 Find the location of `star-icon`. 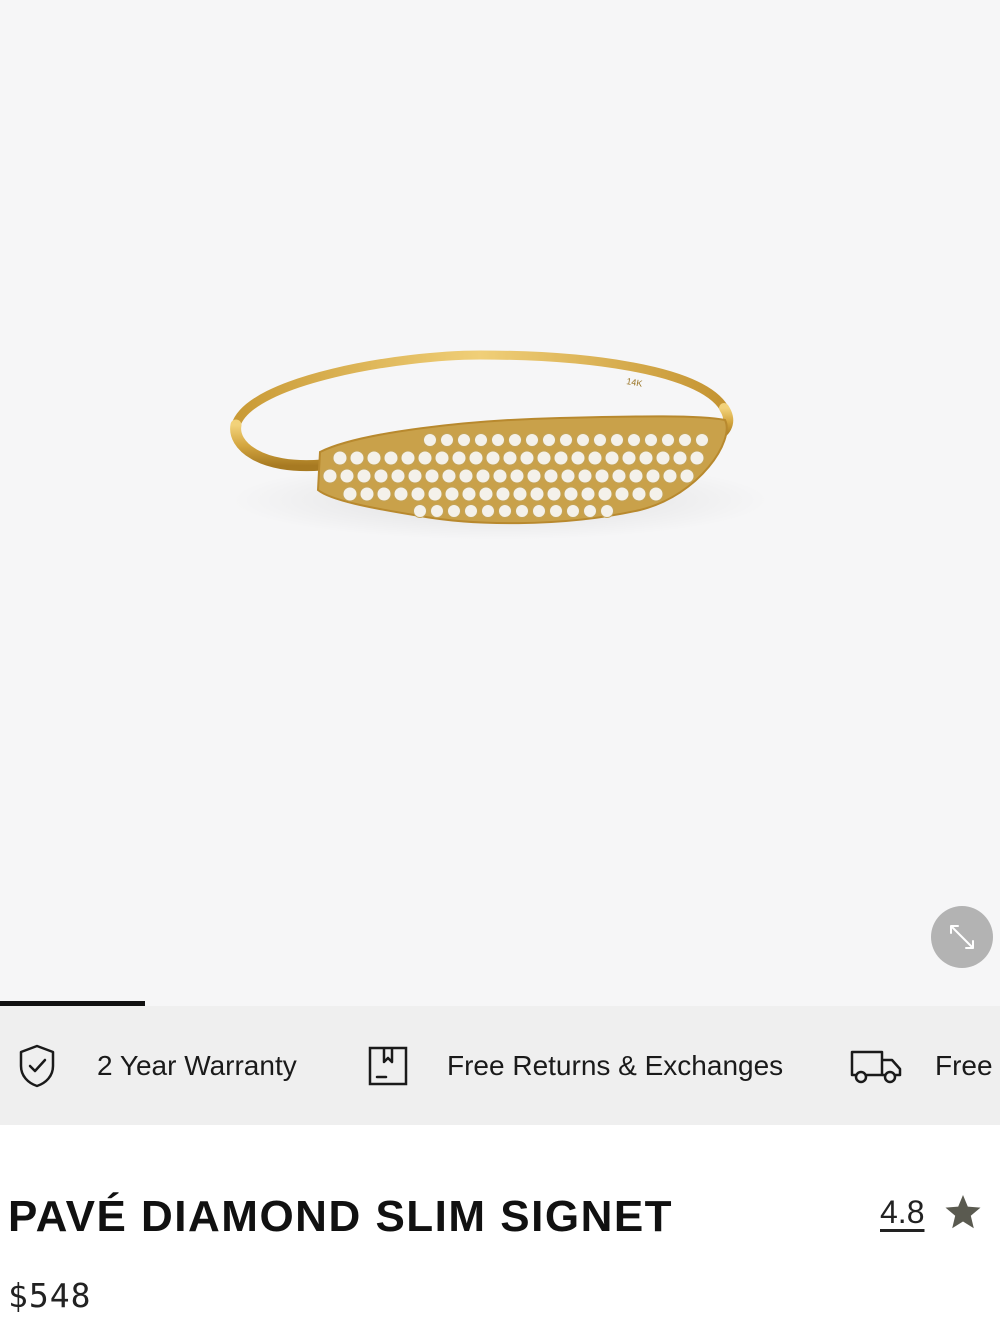

star-icon is located at coordinates (963, 1212).